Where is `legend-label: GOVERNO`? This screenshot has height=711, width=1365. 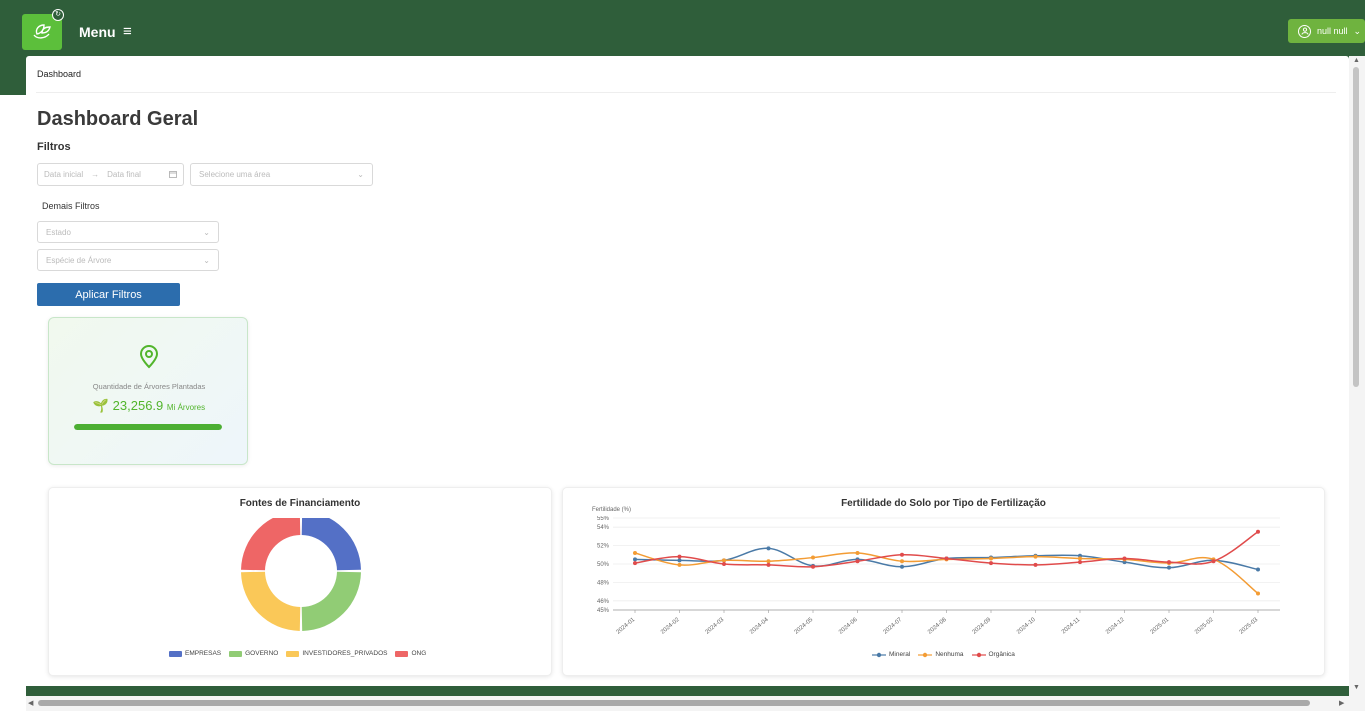 legend-label: GOVERNO is located at coordinates (262, 653).